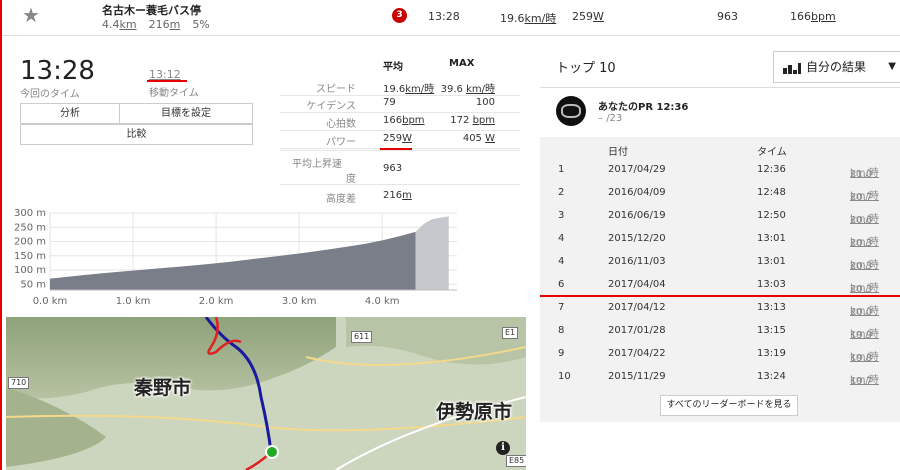 The height and width of the screenshot is (470, 900). I want to click on row-date: 2016/06/19, so click(637, 215).